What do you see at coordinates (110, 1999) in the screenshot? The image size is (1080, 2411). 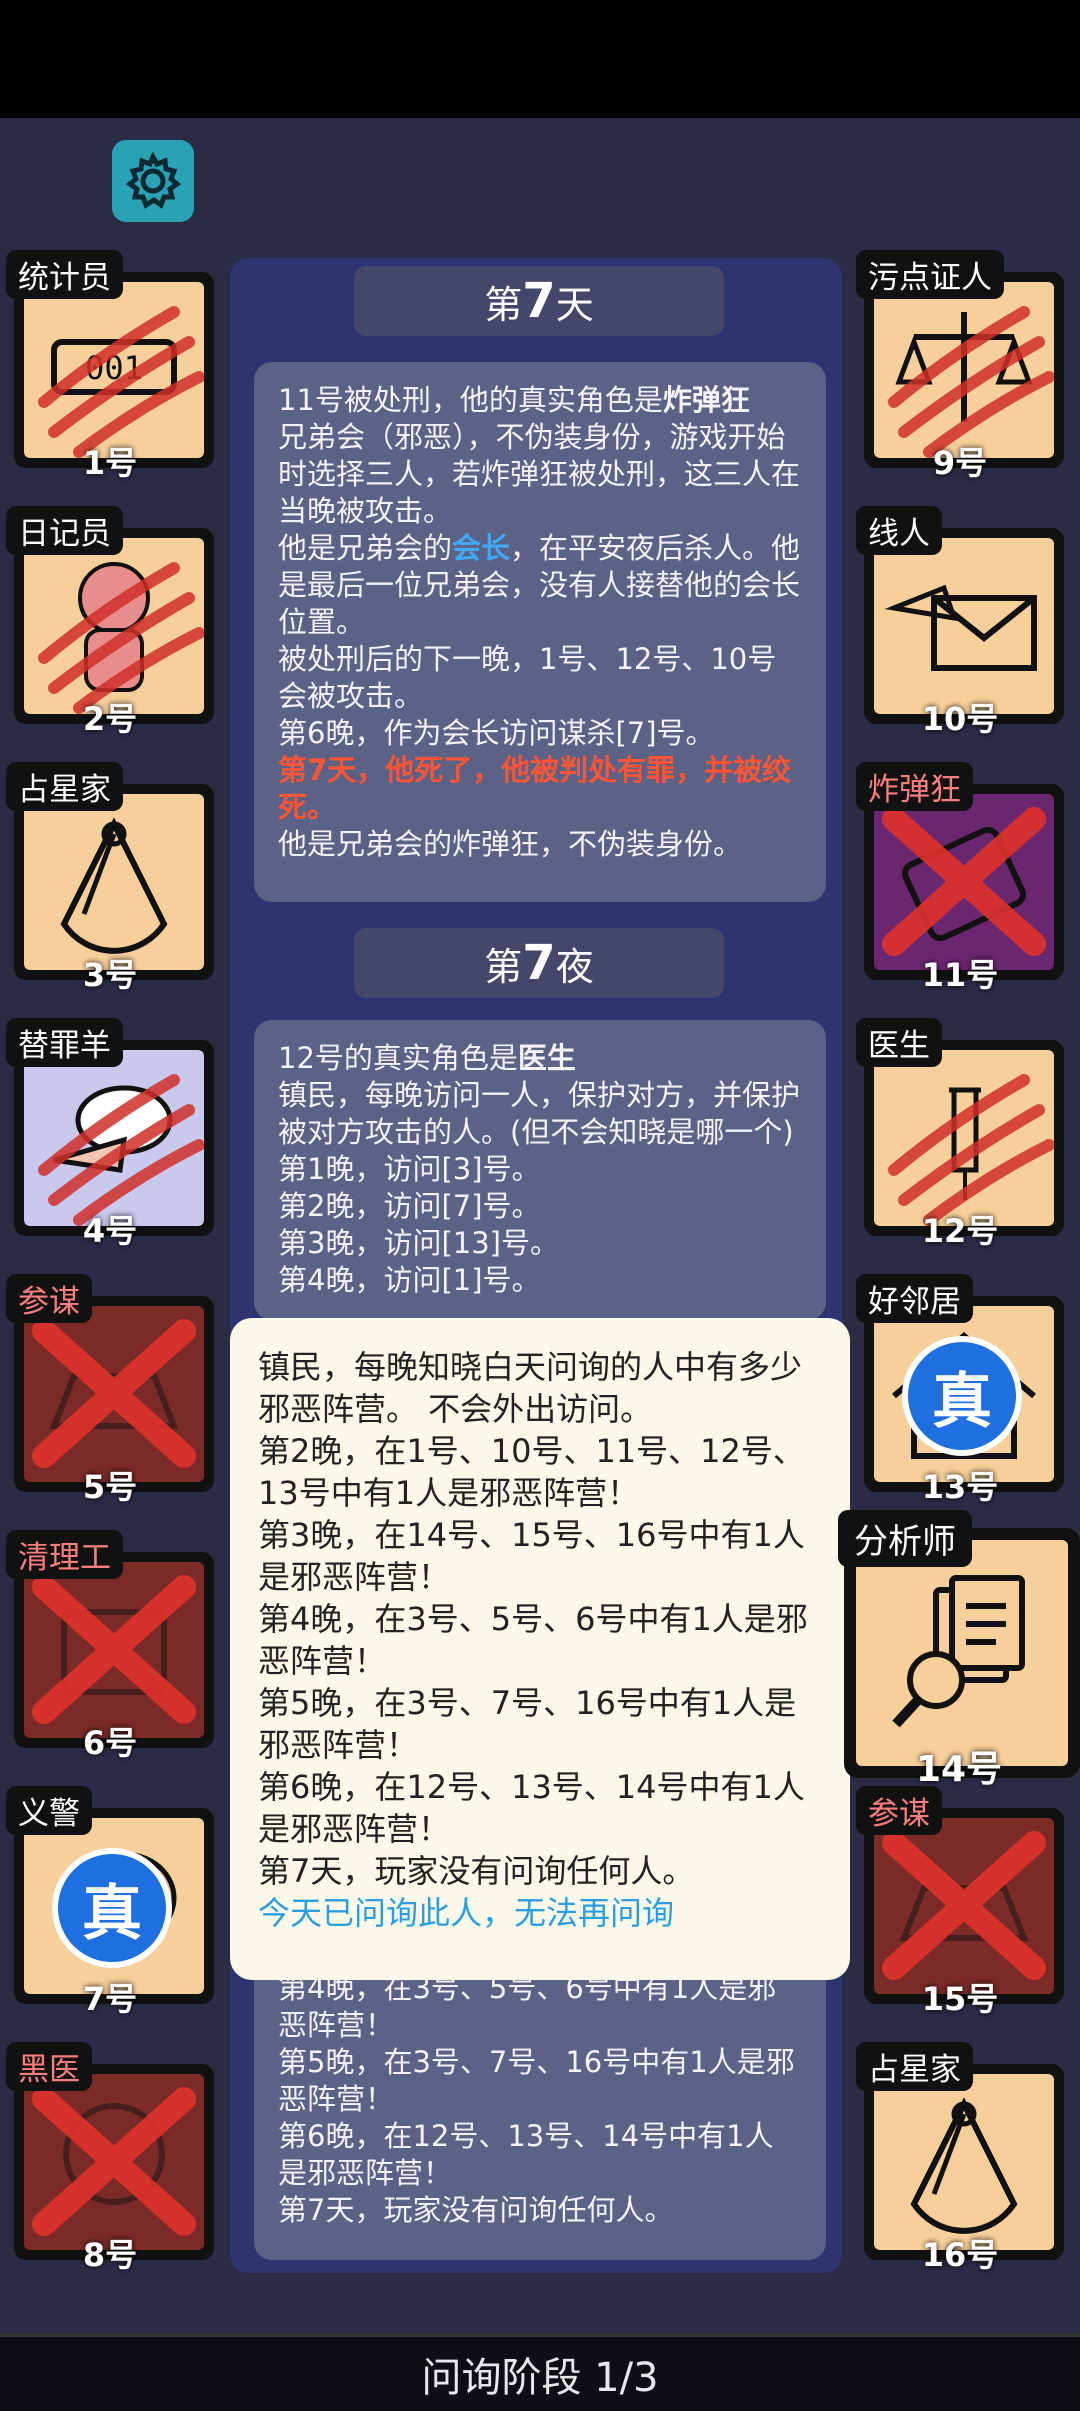 I see `player-number: 7号` at bounding box center [110, 1999].